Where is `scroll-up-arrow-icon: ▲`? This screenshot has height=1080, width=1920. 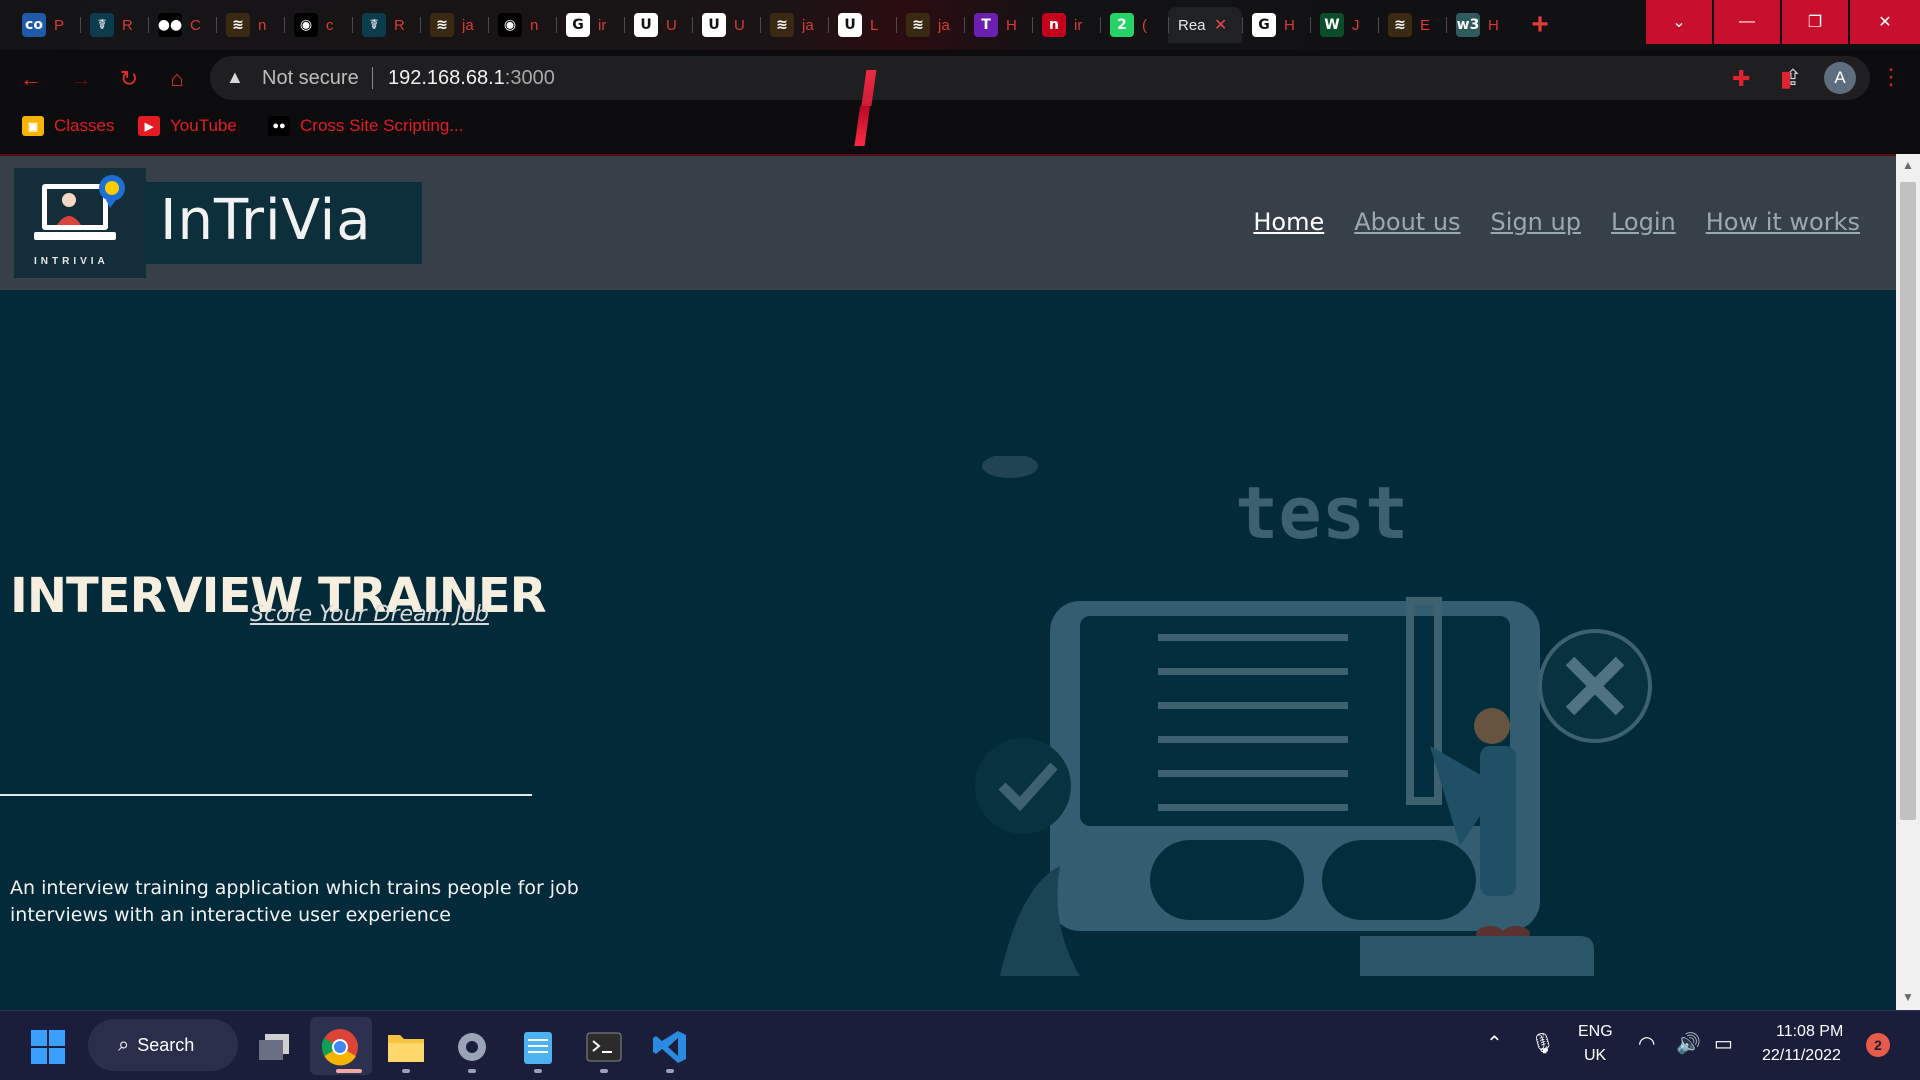
scroll-up-arrow-icon: ▲ is located at coordinates (1908, 165).